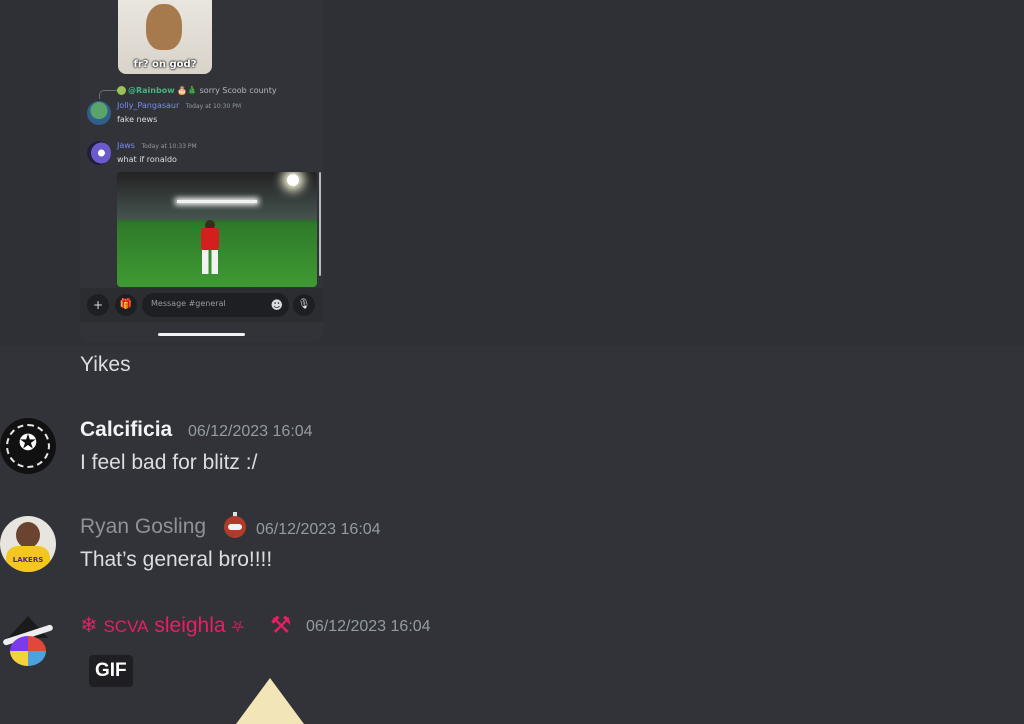 This screenshot has height=724, width=1024. I want to click on avatar, so click(28, 640).